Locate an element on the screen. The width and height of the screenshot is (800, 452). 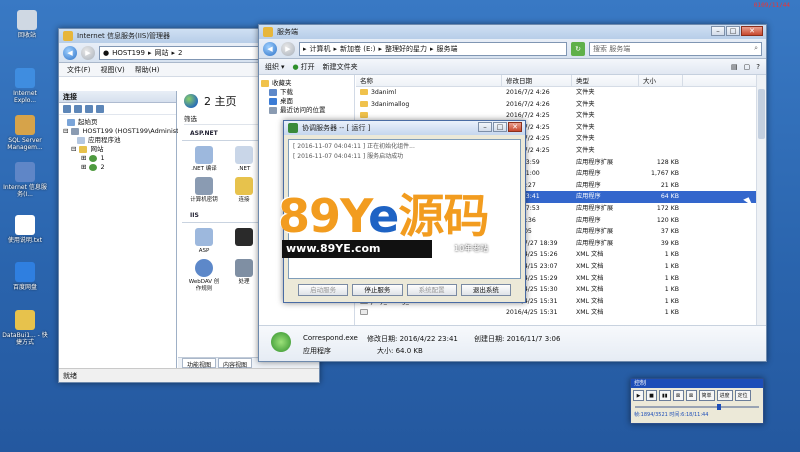
feature-webdav: WebDAV 创作规则 is located at coordinates (204, 276).